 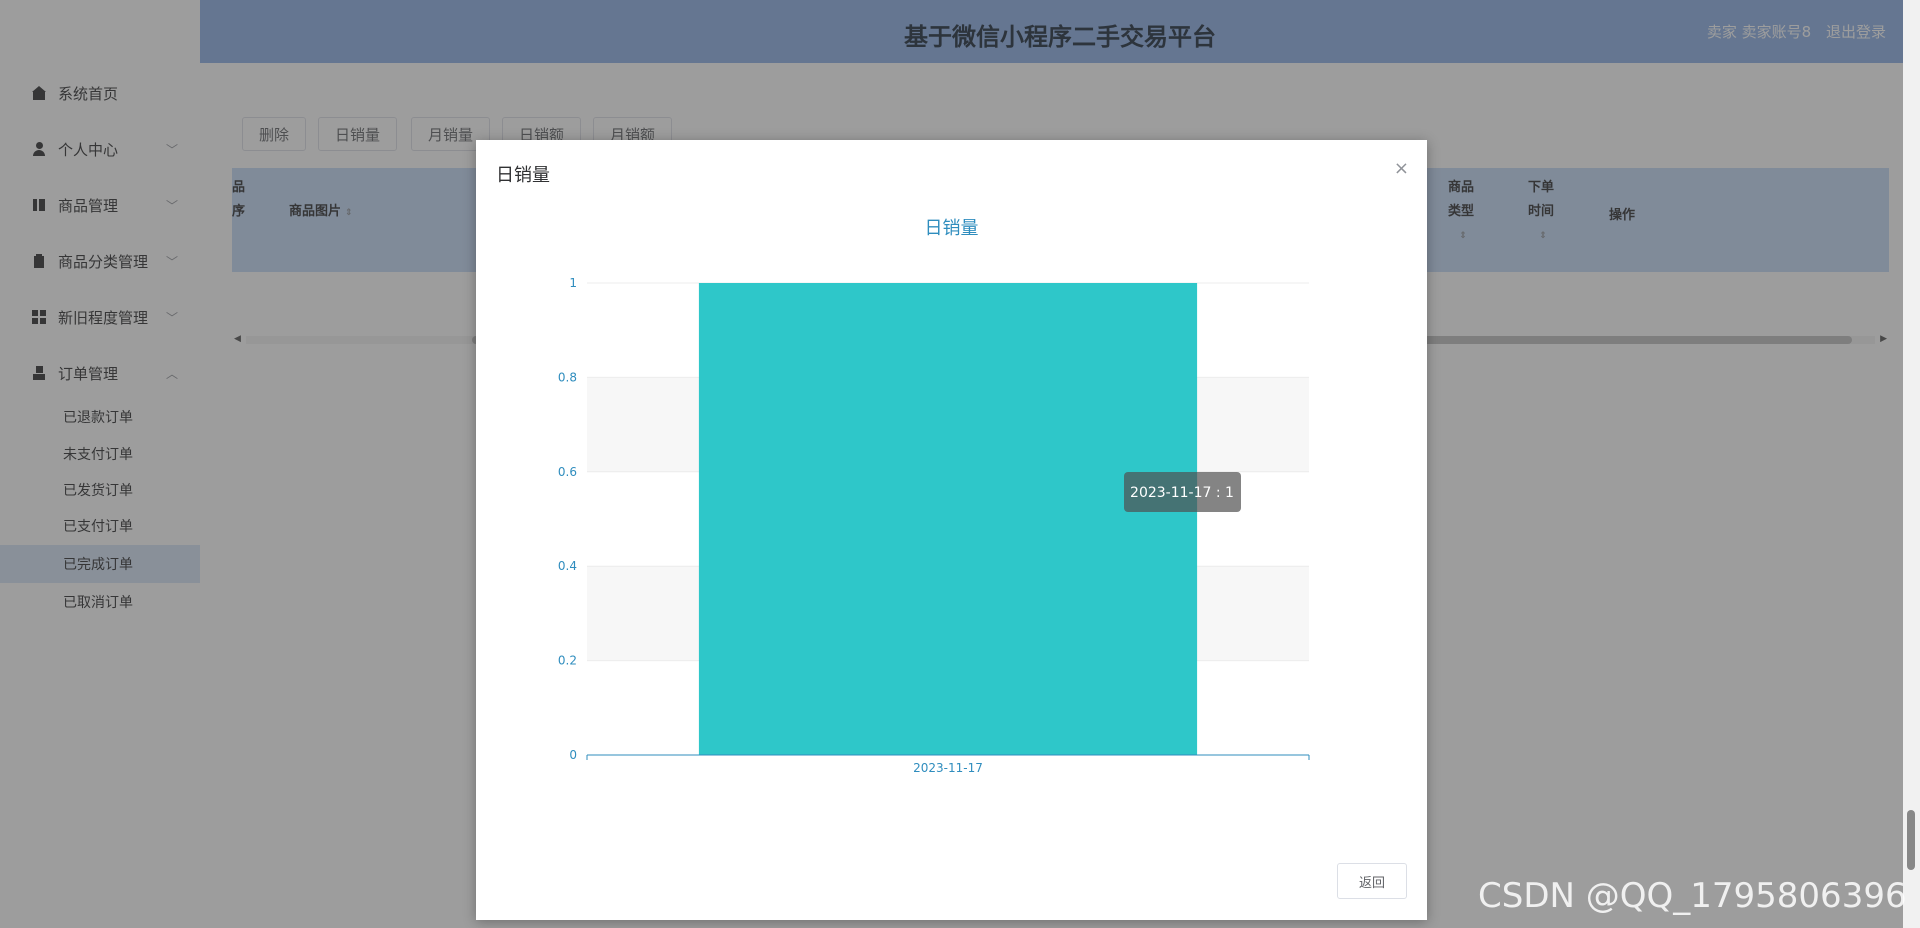 What do you see at coordinates (567, 472) in the screenshot?
I see `y-tick-label: 0.6` at bounding box center [567, 472].